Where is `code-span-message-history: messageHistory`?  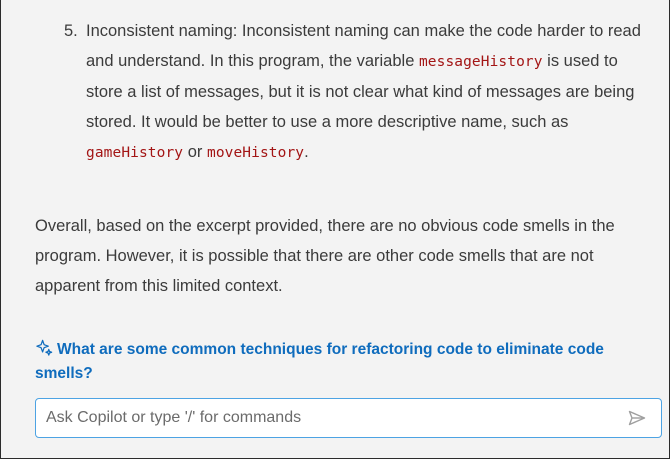 code-span-message-history: messageHistory is located at coordinates (480, 62).